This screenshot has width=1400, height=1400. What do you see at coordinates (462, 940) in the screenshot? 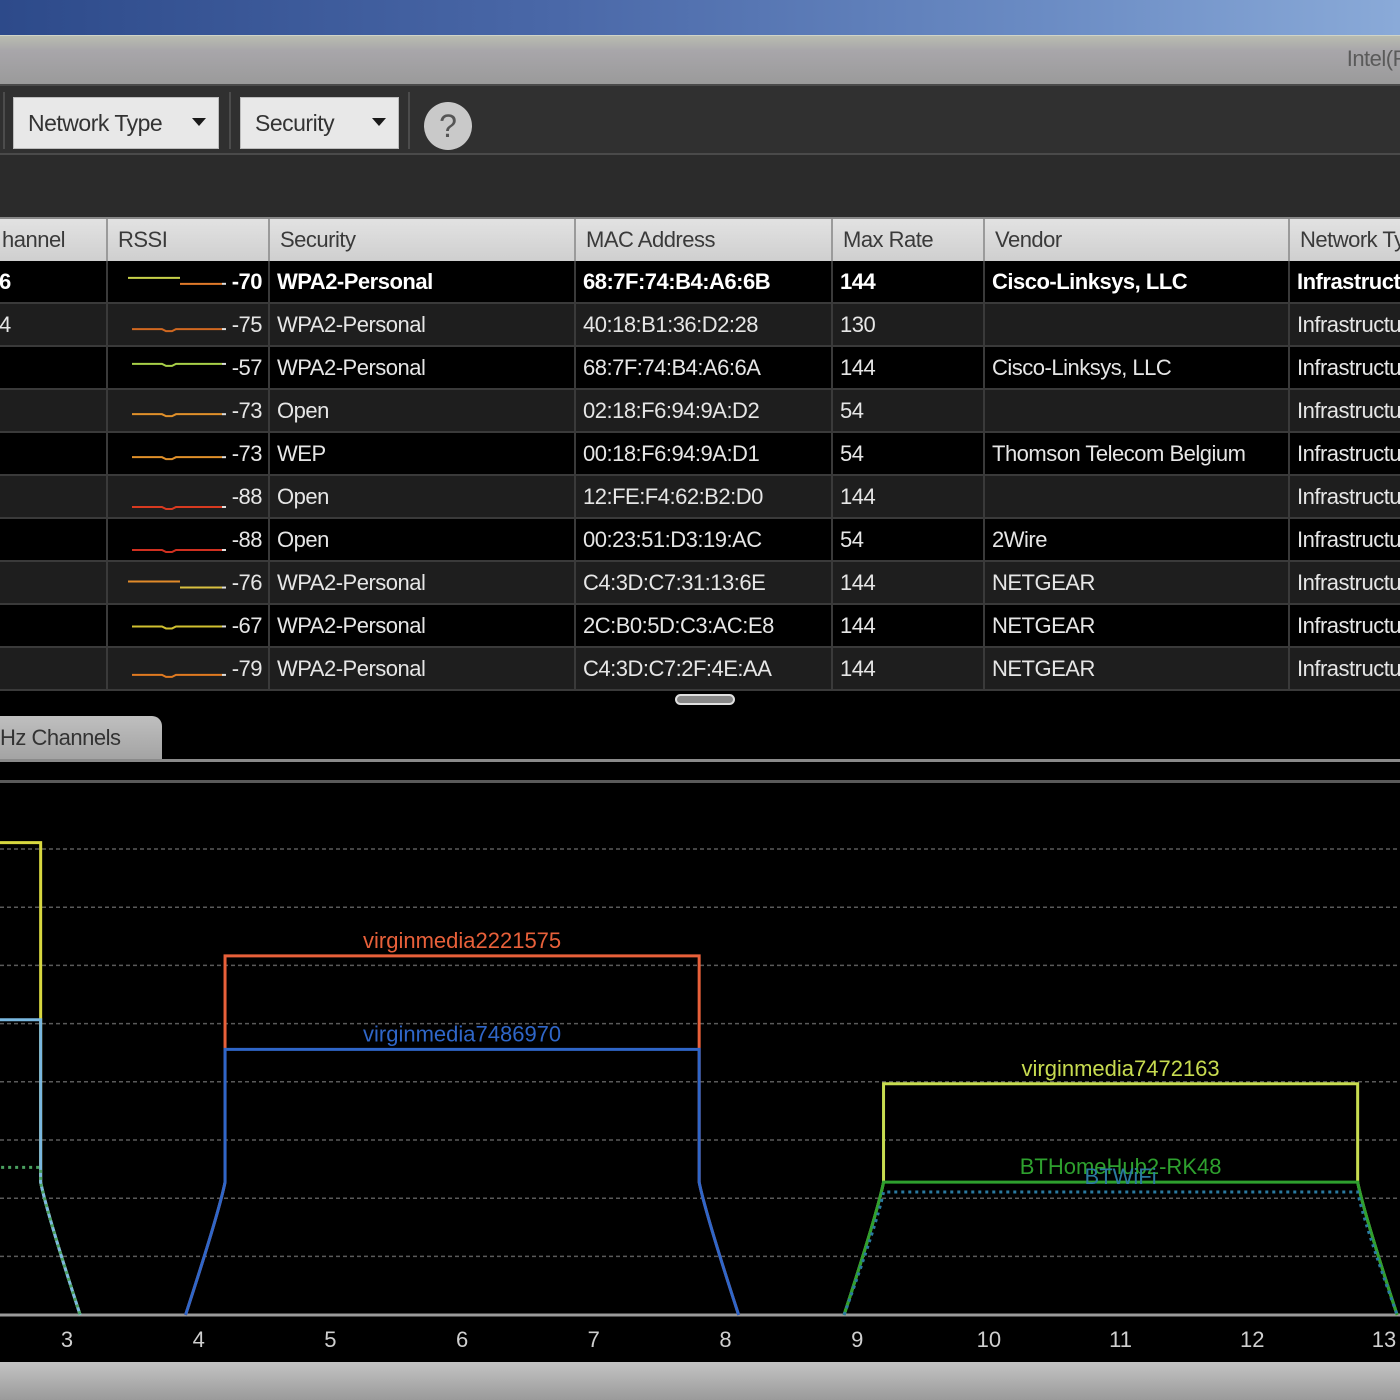
I see `series-label: virginmedia2221575` at bounding box center [462, 940].